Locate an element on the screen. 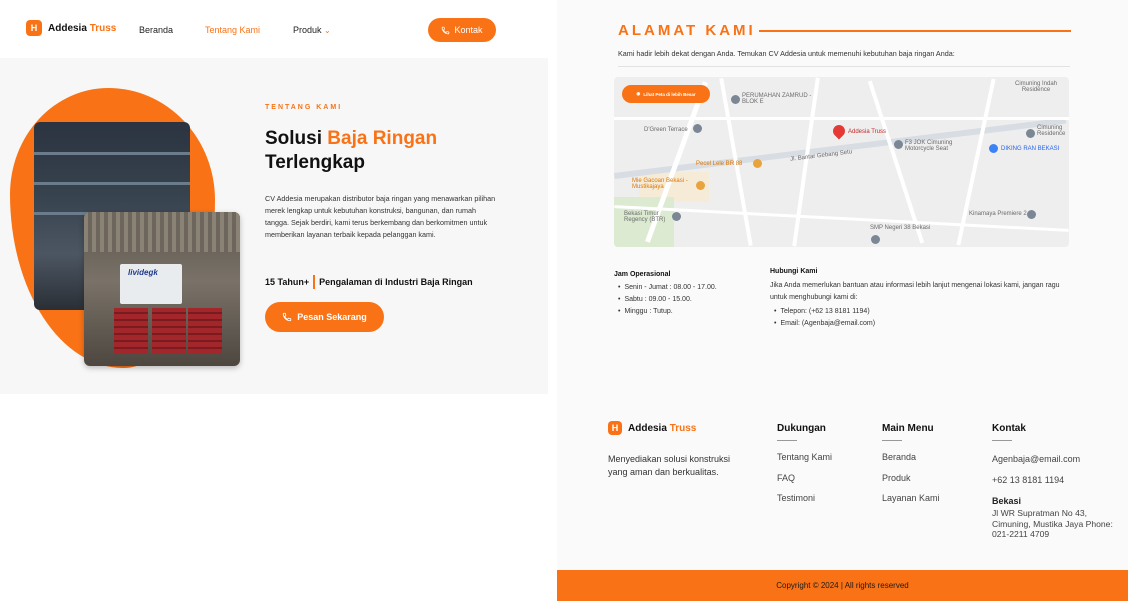 The height and width of the screenshot is (601, 1128). copyright-bar: Copyright © 2024 | All rights reserved is located at coordinates (842, 585).